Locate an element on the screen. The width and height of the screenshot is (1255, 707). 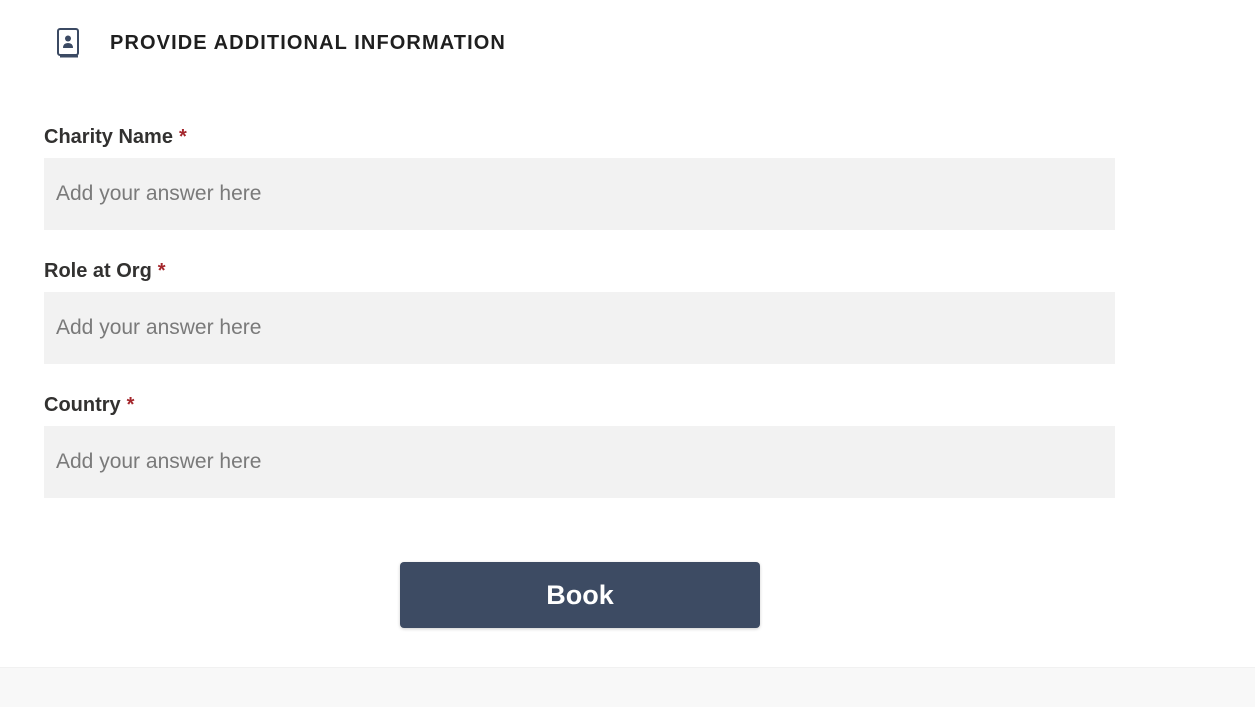
country-label: Country * is located at coordinates (579, 405).